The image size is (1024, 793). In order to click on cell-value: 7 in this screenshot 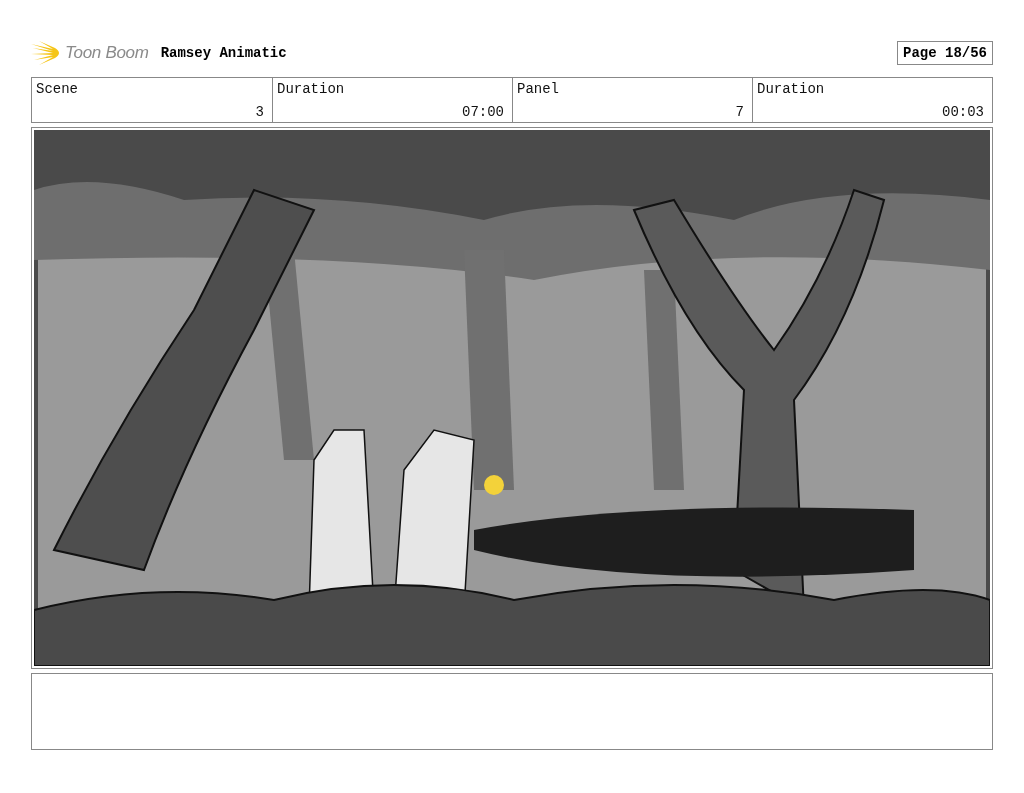, I will do `click(739, 112)`.